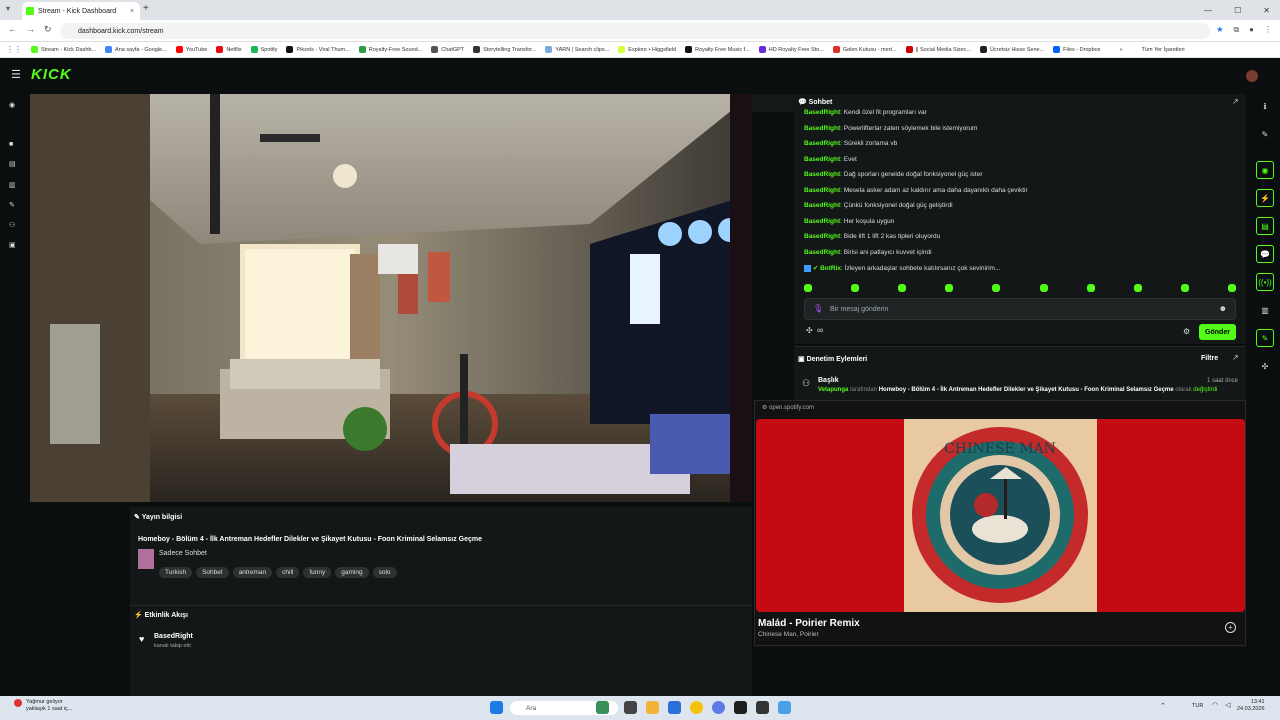 Image resolution: width=1280 pixels, height=720 pixels. What do you see at coordinates (1265, 226) in the screenshot?
I see `document-icon: ▤` at bounding box center [1265, 226].